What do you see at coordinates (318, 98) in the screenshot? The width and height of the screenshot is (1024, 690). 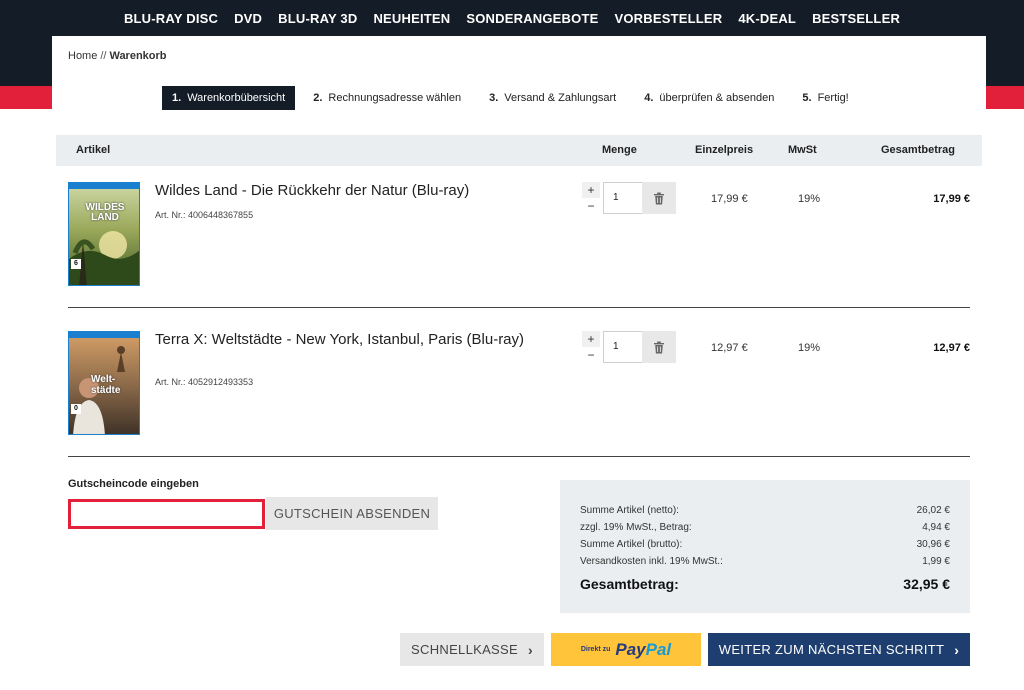 I see `step-number: 2.` at bounding box center [318, 98].